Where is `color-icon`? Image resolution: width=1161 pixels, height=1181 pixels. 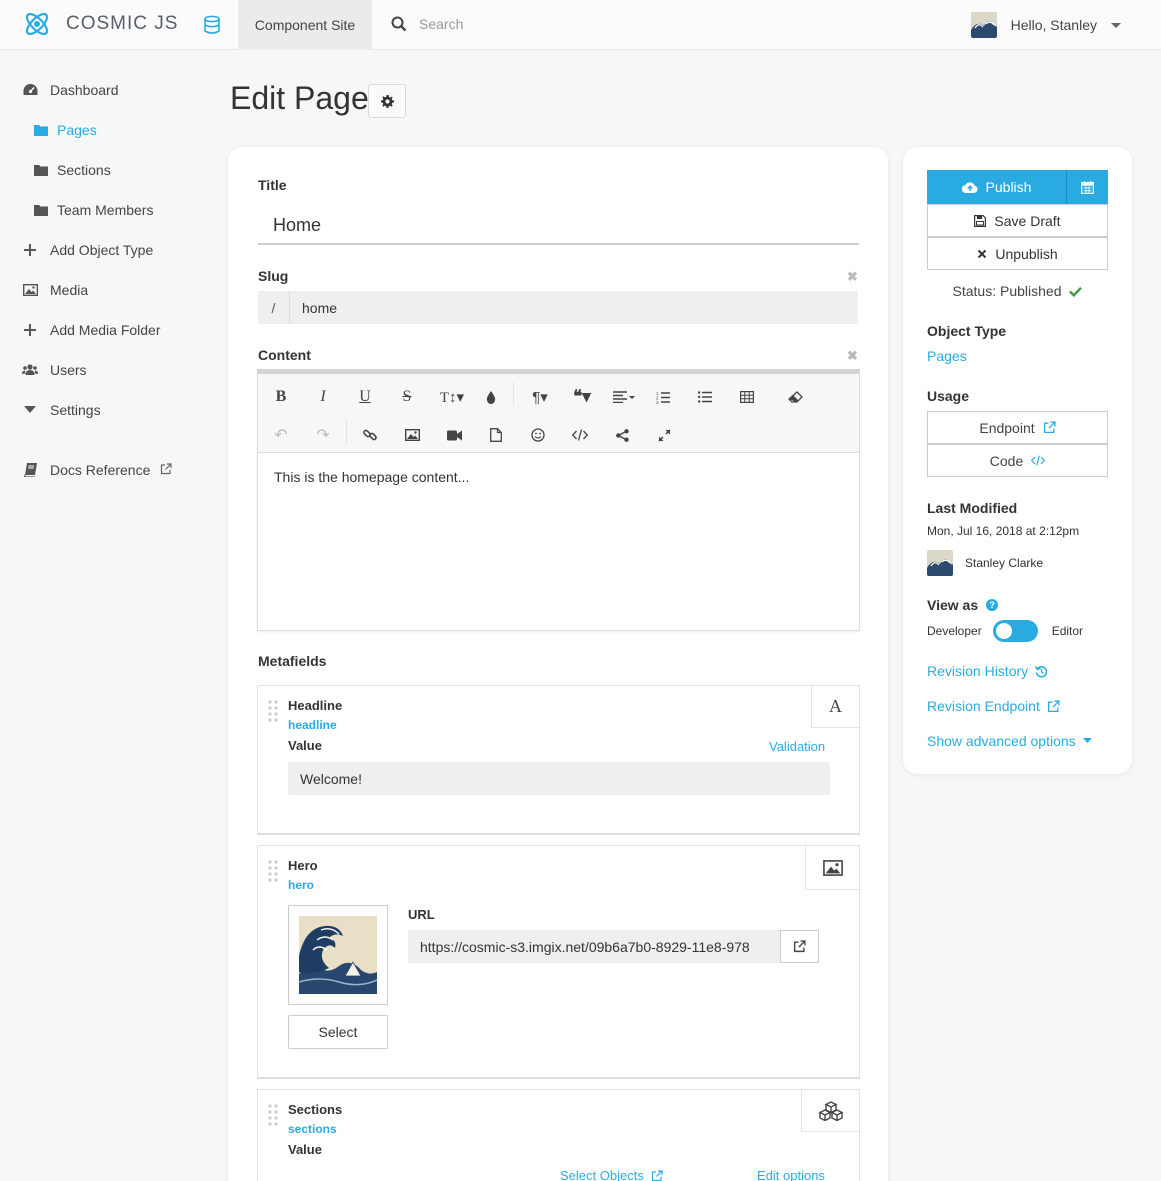
color-icon is located at coordinates (491, 397).